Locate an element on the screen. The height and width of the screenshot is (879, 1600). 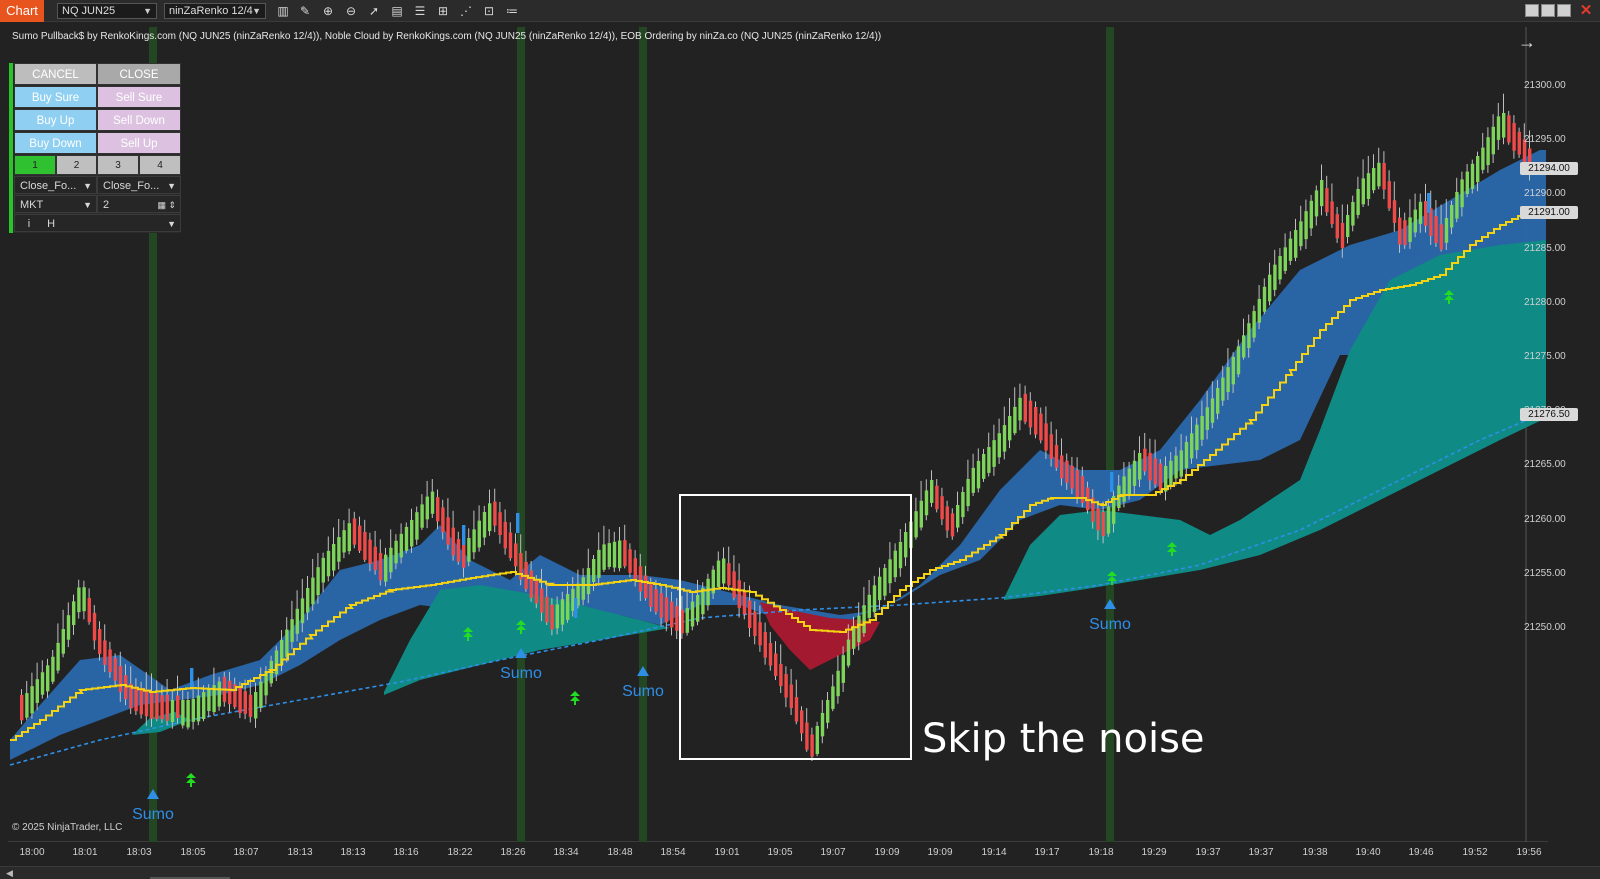
close-mode-right-select: Close_Fo... ▼ is located at coordinates (139, 185).